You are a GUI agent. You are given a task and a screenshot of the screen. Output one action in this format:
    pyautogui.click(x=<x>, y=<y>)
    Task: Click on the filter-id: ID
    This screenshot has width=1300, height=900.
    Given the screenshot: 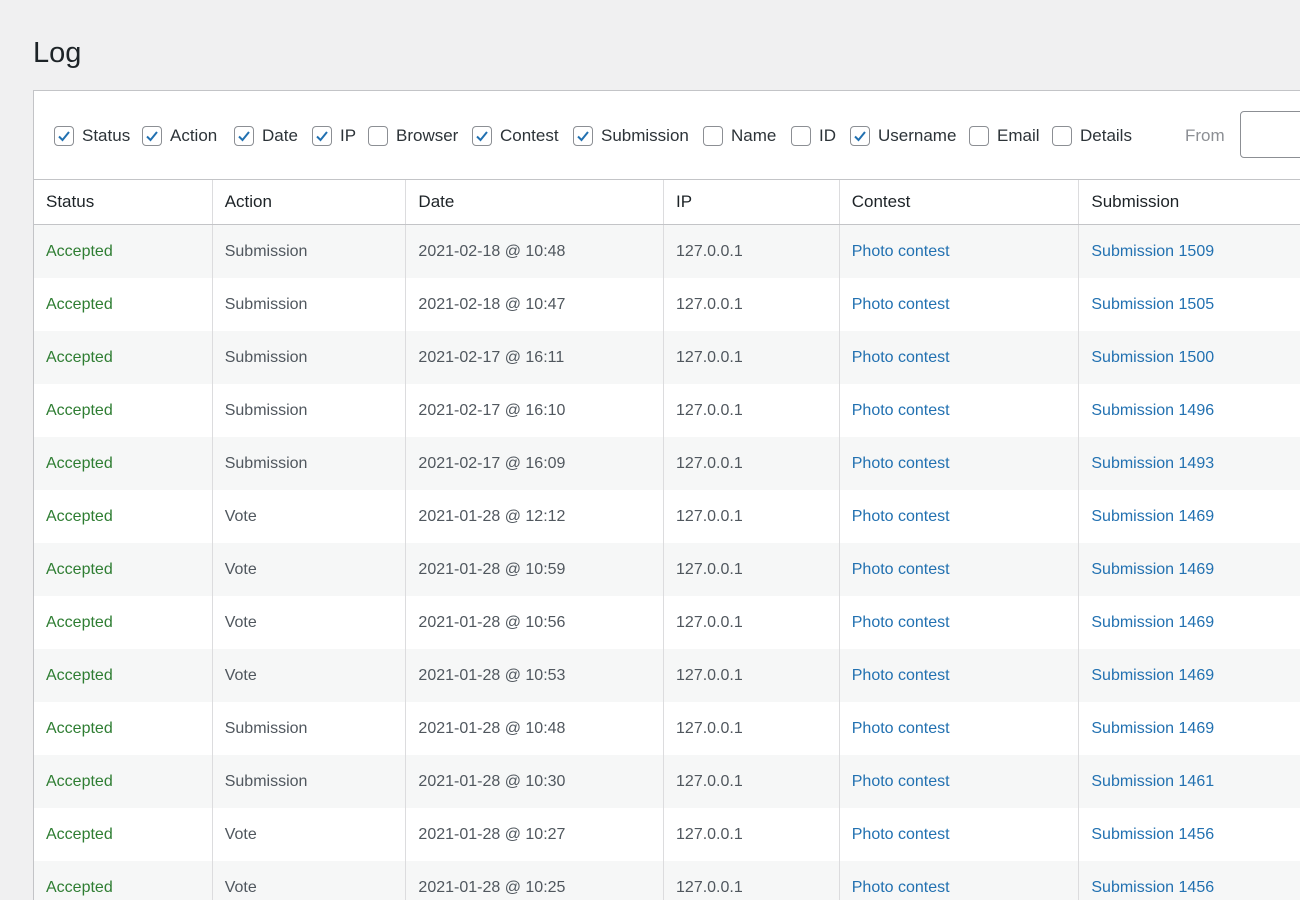 What is the action you would take?
    pyautogui.click(x=813, y=136)
    